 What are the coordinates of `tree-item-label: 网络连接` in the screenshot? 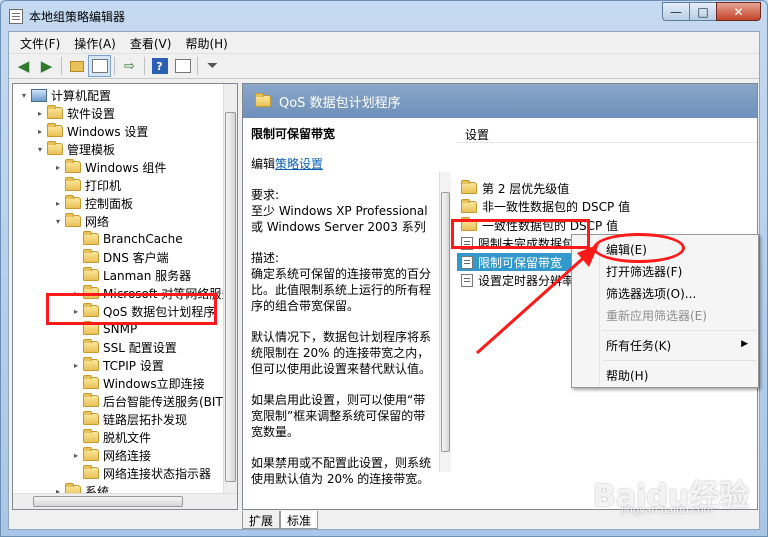 It's located at (127, 455).